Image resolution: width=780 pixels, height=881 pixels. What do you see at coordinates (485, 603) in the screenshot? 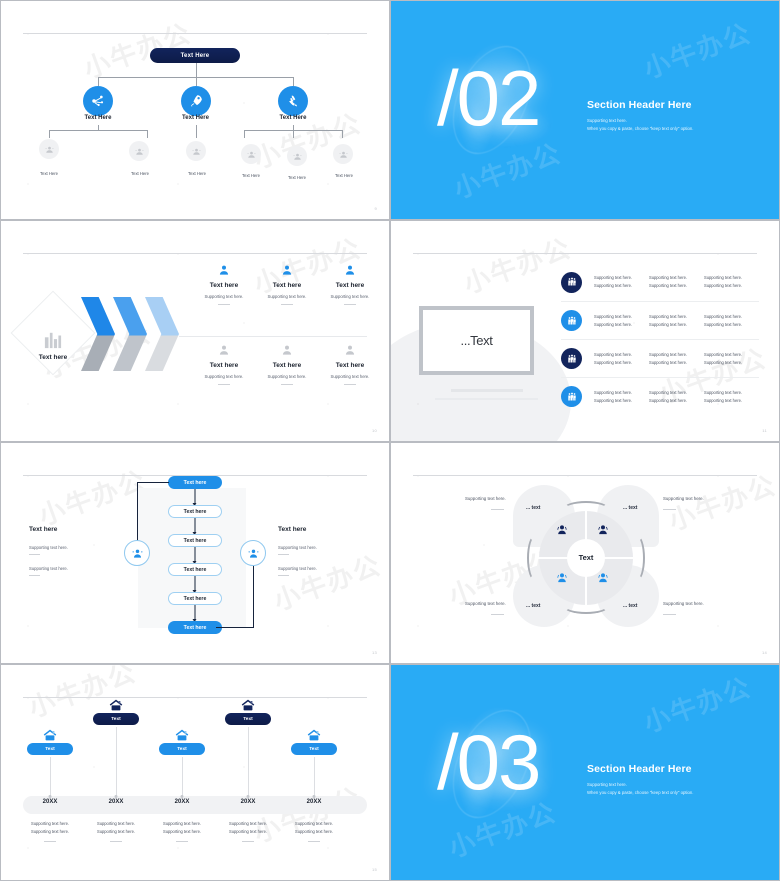
I see `quadrant-3-support: Supporting text here.` at bounding box center [485, 603].